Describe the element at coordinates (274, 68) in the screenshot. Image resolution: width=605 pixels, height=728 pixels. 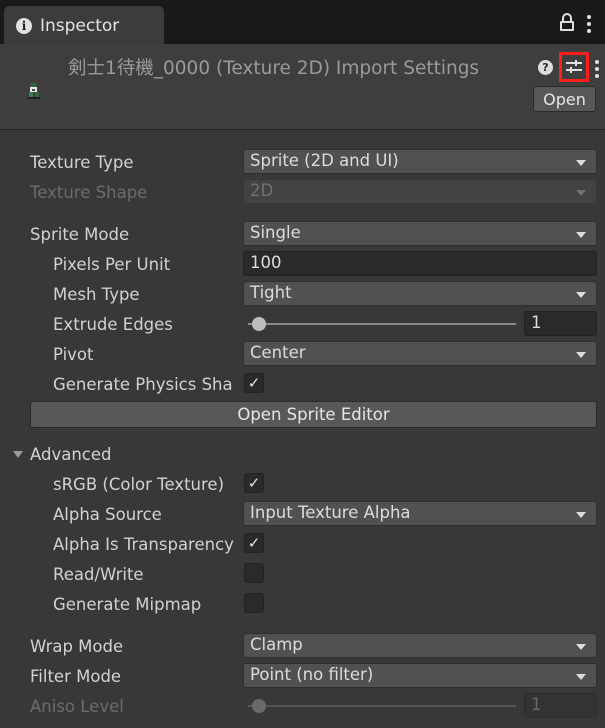
I see `page-title: 剣士1待機_0000 (Texture 2D) Import Settings` at that location.